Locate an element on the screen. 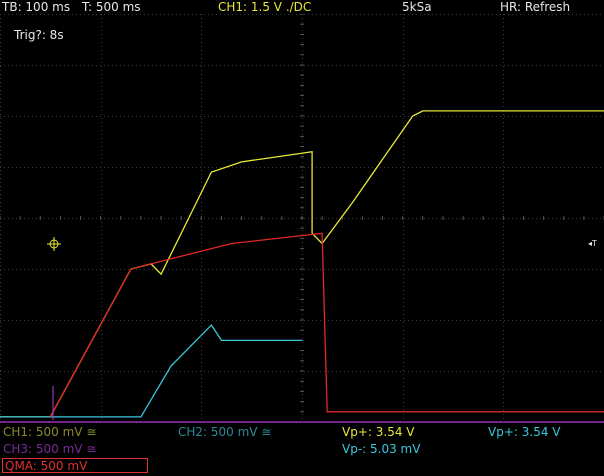 This screenshot has height=476, width=604. vp-minus-measurement-ch1: Vp-: 5.03 mV is located at coordinates (381, 449).